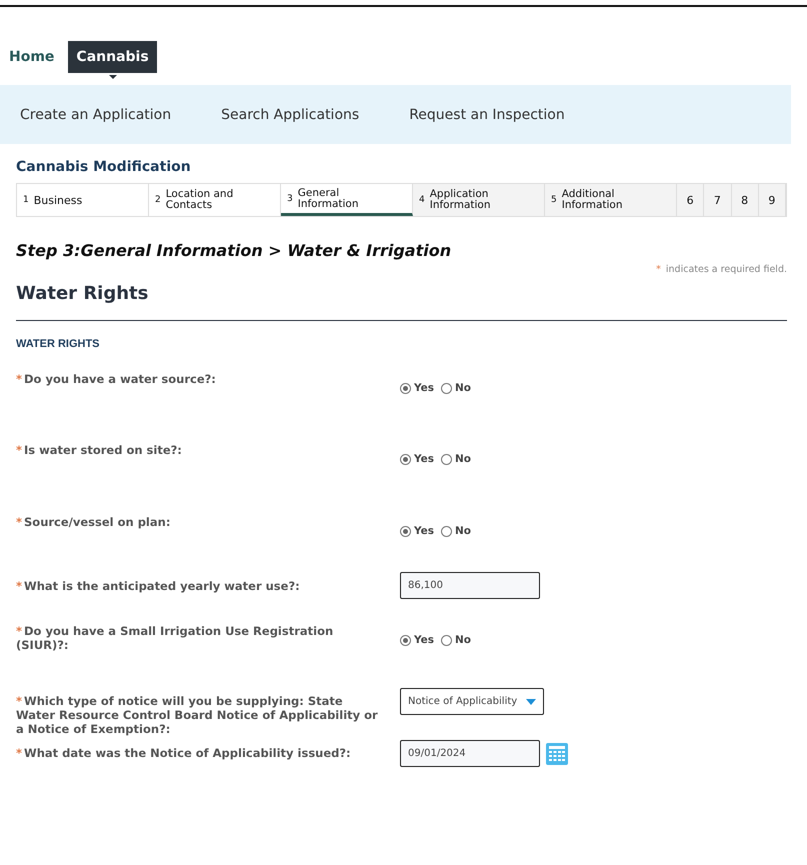 The width and height of the screenshot is (807, 865). Describe the element at coordinates (104, 167) in the screenshot. I see `record-type-title: Cannabis Modification` at that location.